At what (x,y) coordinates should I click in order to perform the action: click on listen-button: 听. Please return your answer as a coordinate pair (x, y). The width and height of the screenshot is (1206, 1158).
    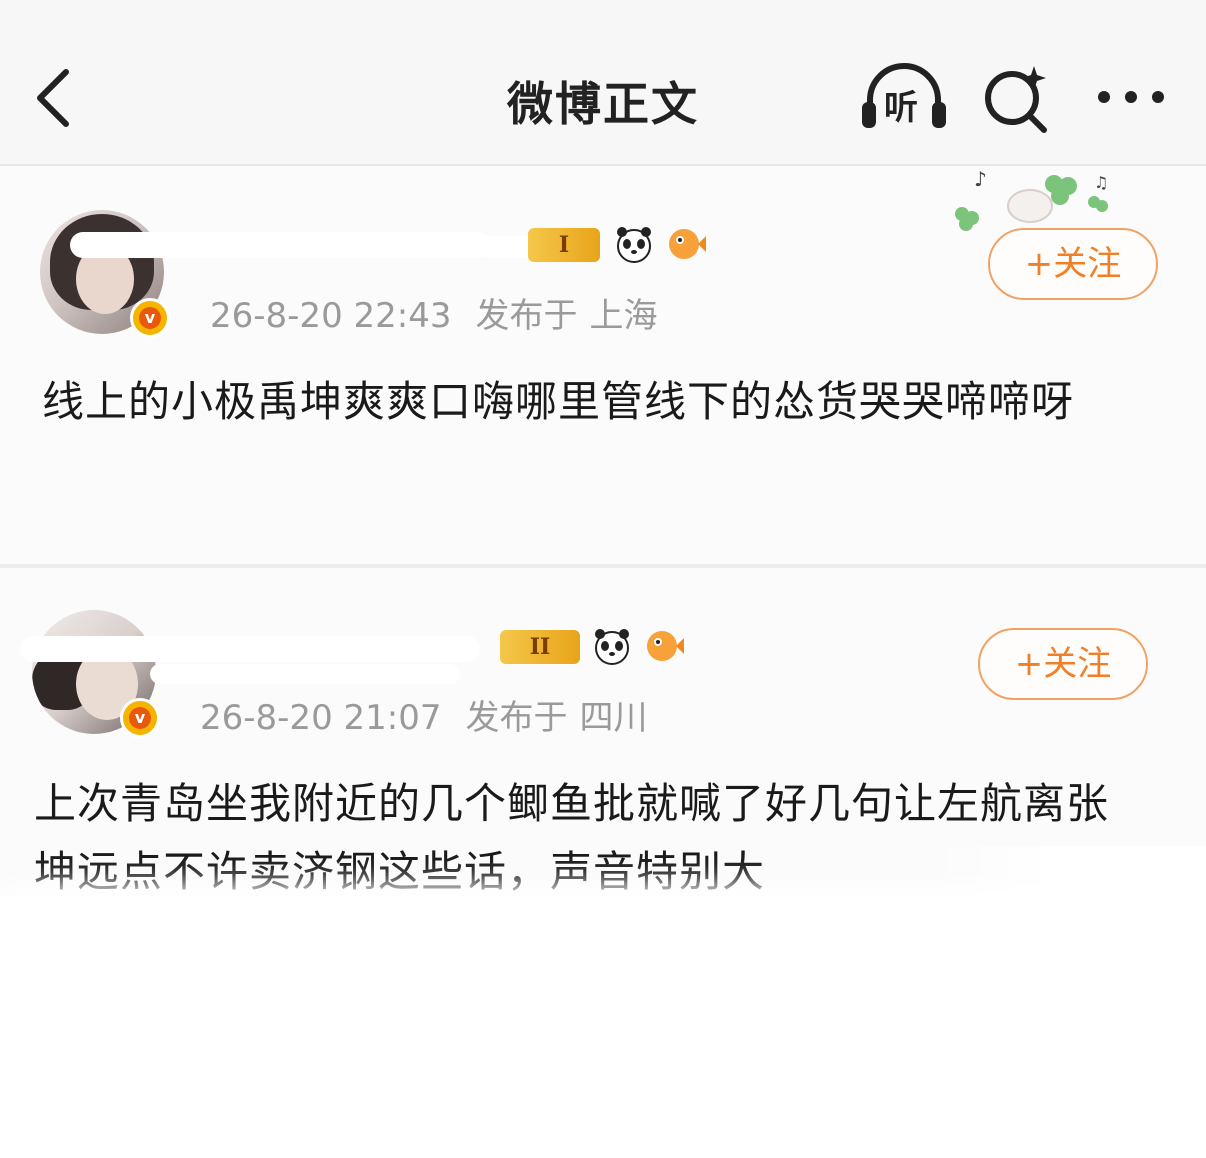
    Looking at the image, I should click on (904, 98).